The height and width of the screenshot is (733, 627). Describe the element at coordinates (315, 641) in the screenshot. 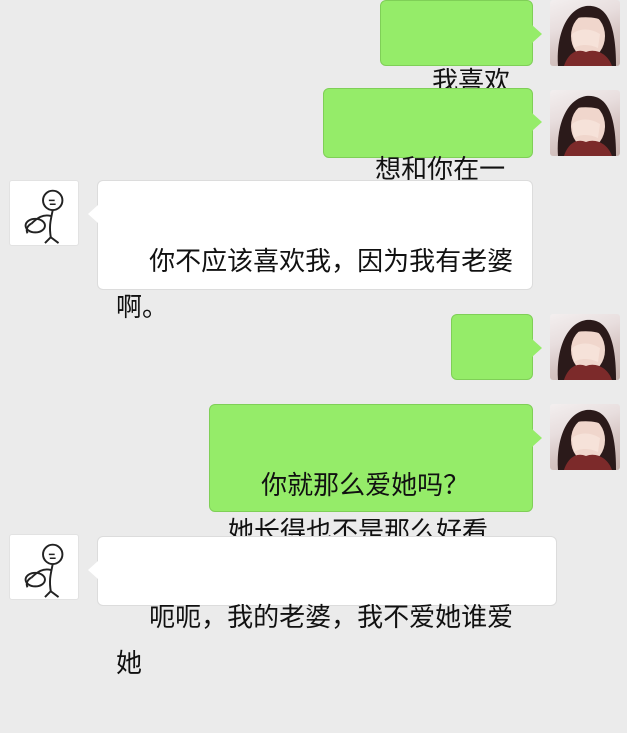

I see `message-text: 呃呃，我的老婆，我不爱她谁爱她` at that location.